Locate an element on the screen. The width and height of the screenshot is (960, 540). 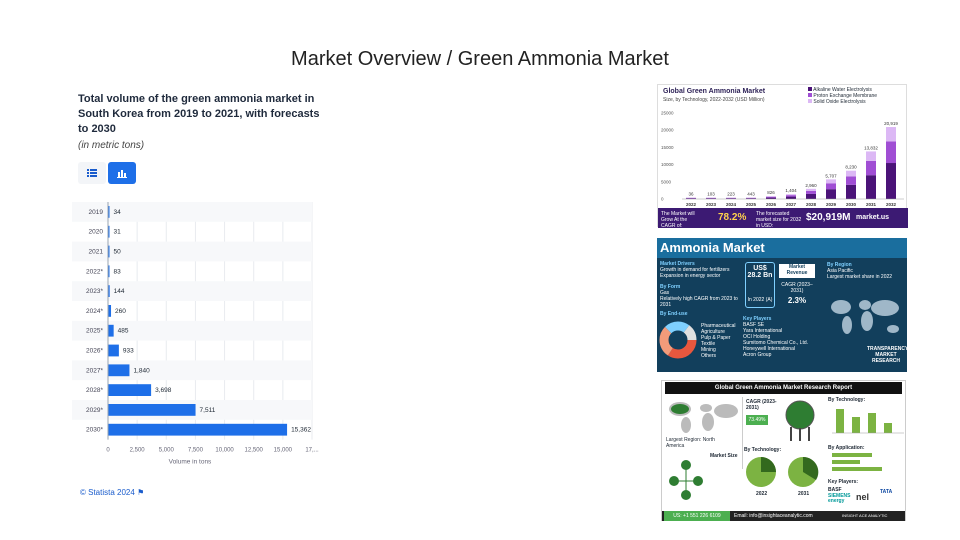
logo-nel: nel is located at coordinates (863, 497).